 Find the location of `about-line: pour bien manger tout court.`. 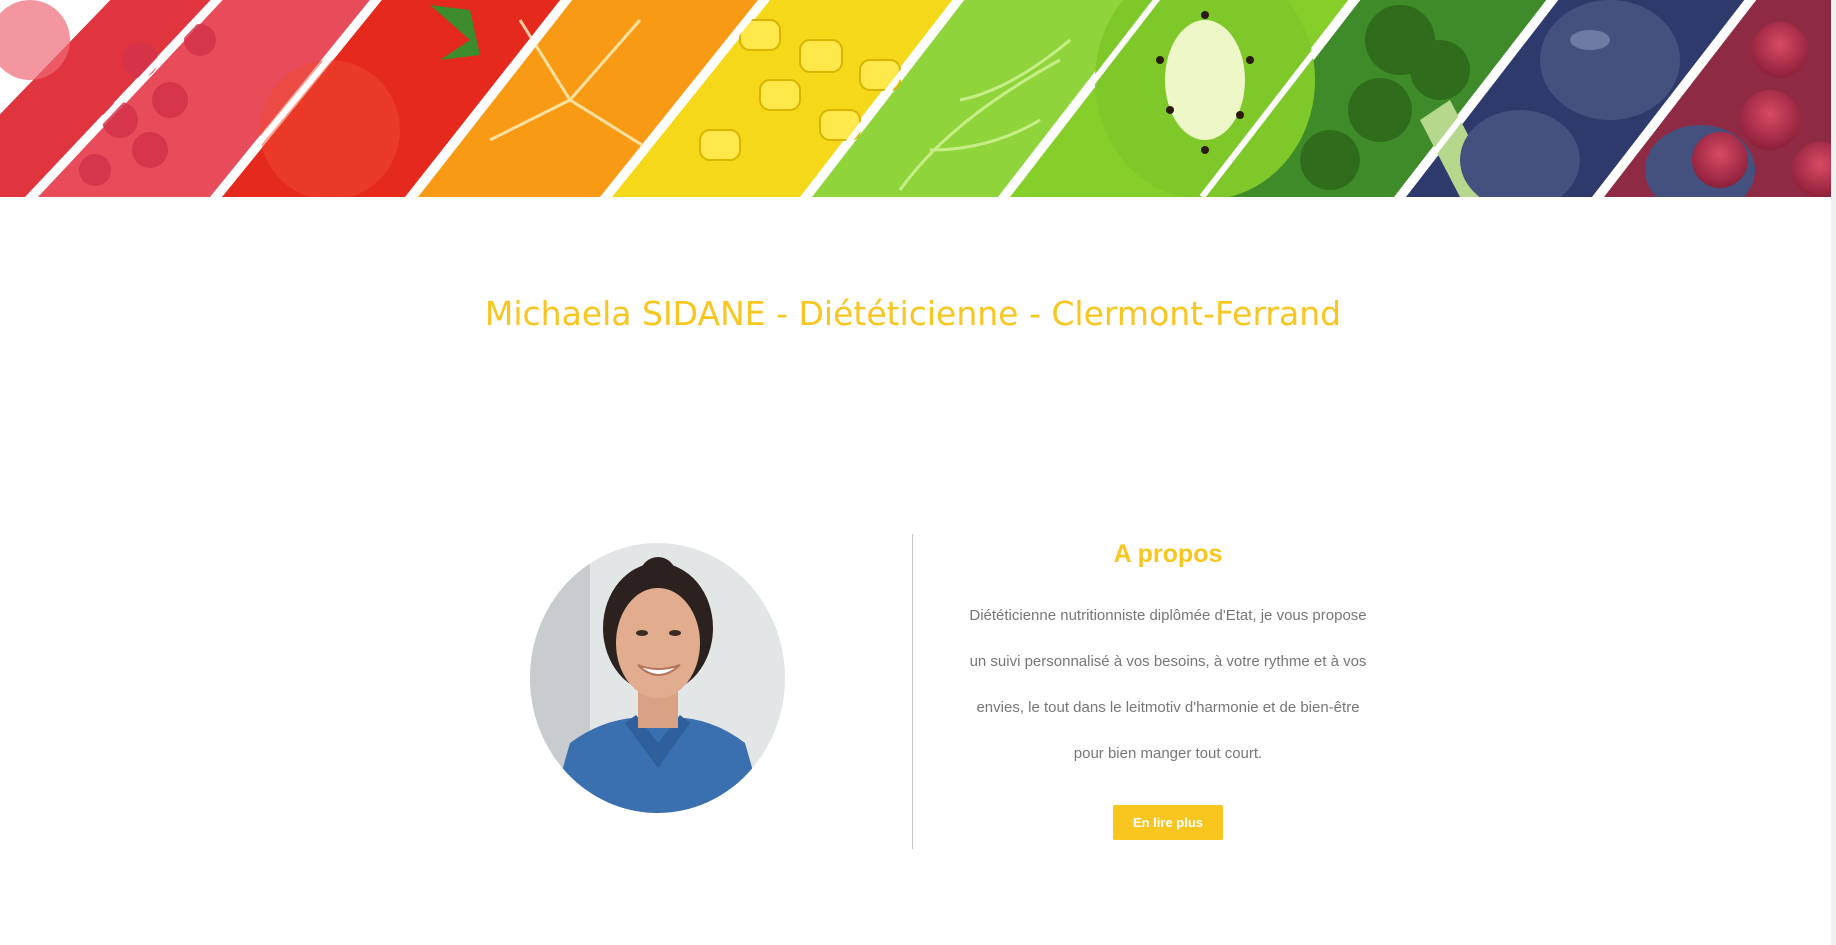

about-line: pour bien manger tout court. is located at coordinates (1168, 753).